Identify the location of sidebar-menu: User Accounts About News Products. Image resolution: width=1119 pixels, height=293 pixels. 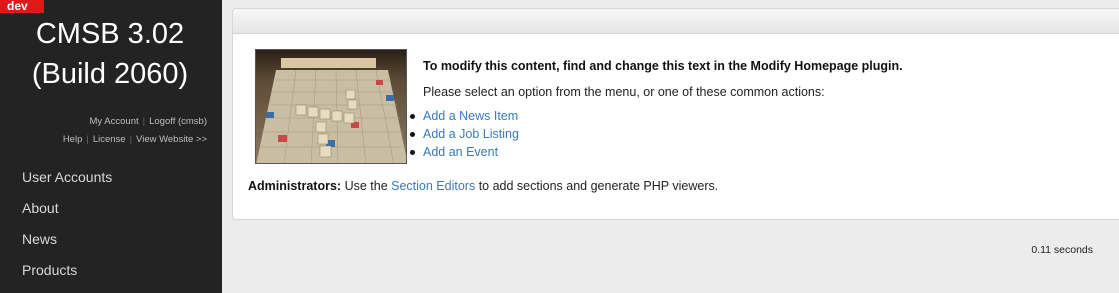
(111, 224).